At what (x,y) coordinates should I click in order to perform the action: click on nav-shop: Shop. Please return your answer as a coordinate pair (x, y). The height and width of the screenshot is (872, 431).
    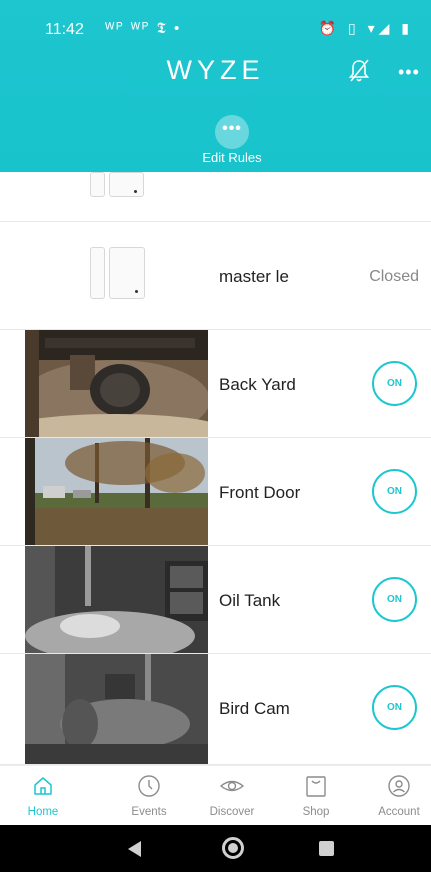
    Looking at the image, I should click on (316, 796).